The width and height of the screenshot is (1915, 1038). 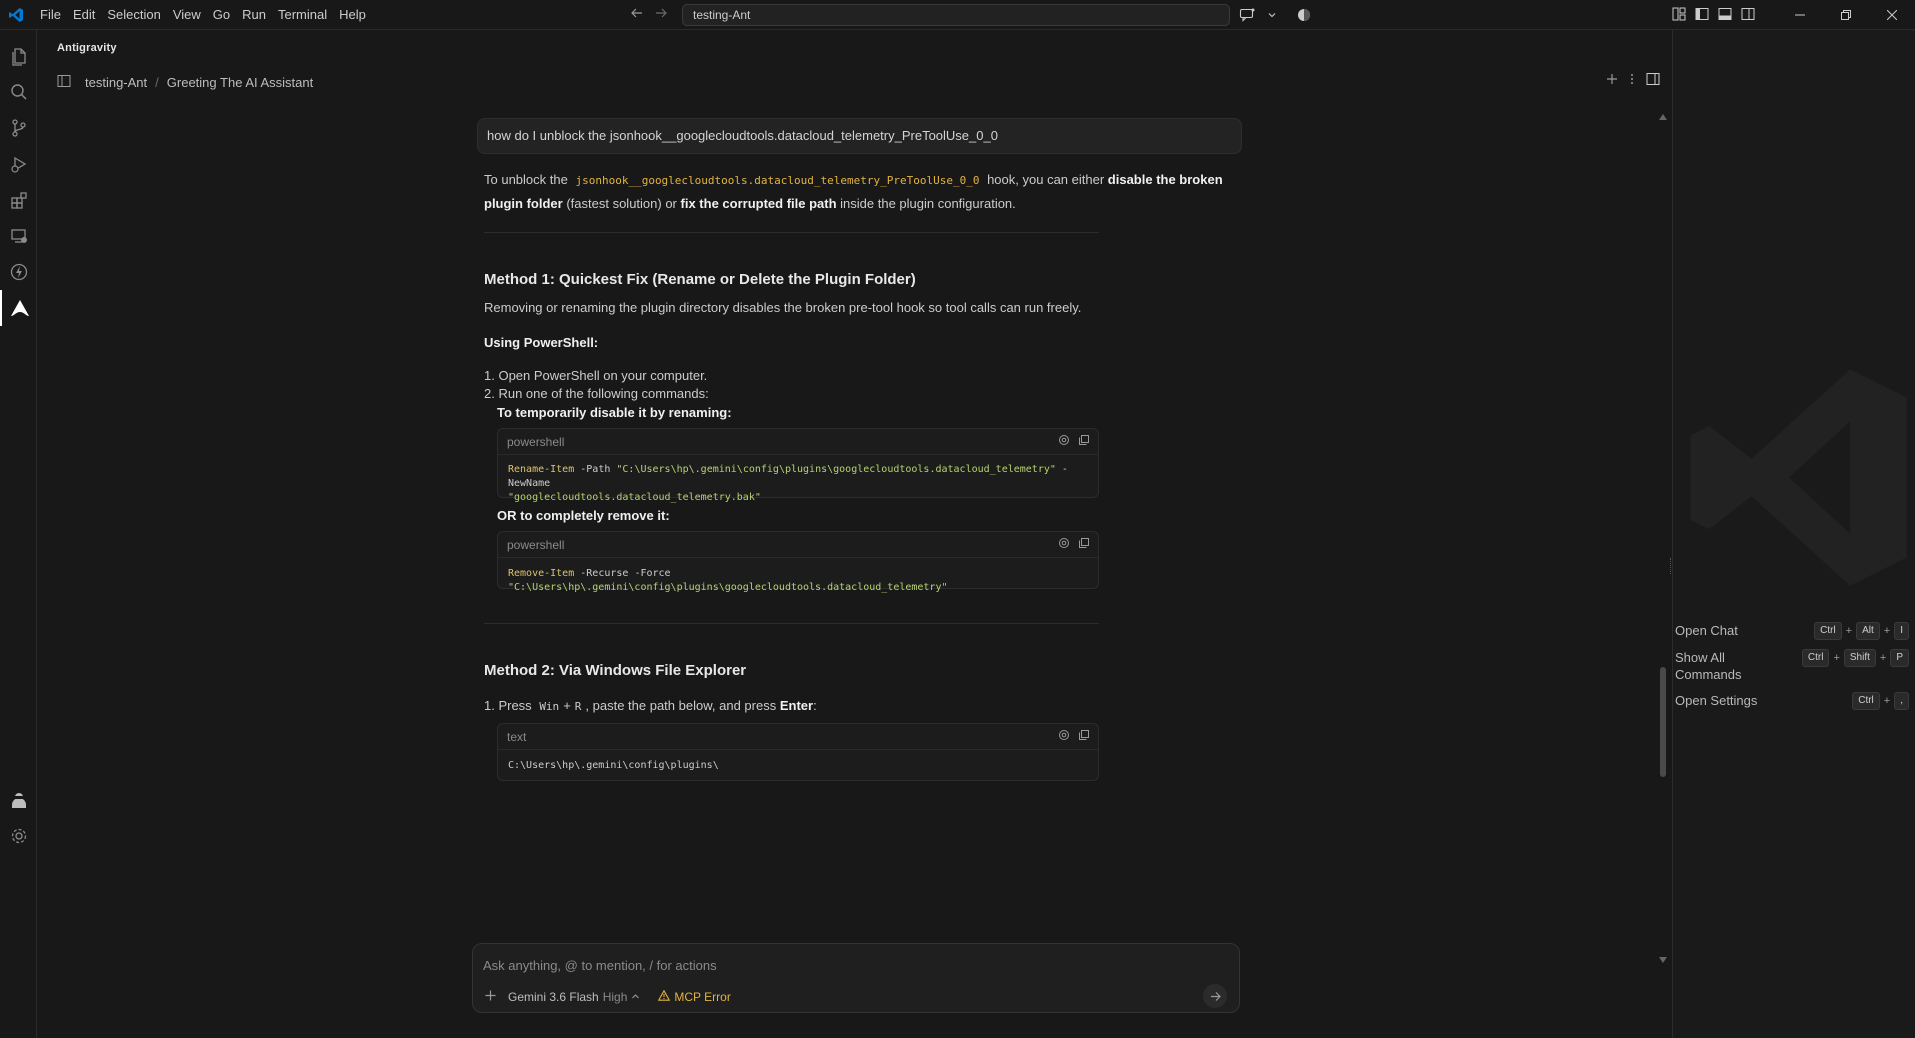 I want to click on send-button, so click(x=1215, y=996).